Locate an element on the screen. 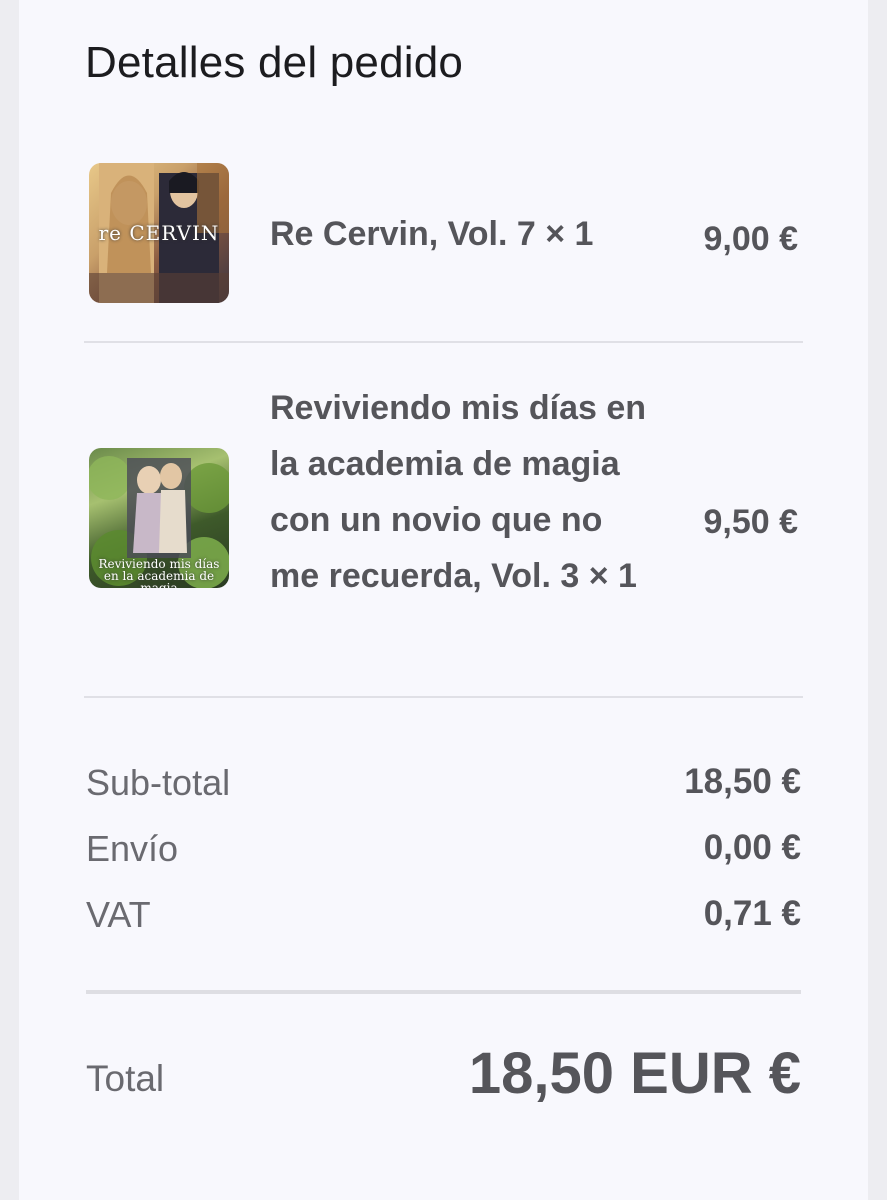 The height and width of the screenshot is (1200, 887). total-label: Total is located at coordinates (125, 1078).